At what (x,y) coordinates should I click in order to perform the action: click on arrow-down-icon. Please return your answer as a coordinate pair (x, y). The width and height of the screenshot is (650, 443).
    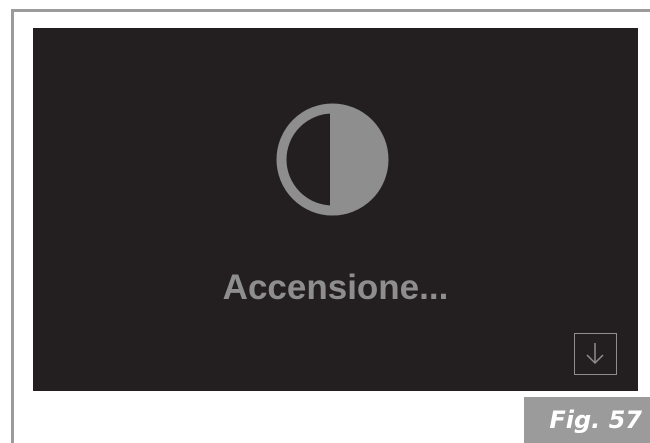
    Looking at the image, I should click on (595, 354).